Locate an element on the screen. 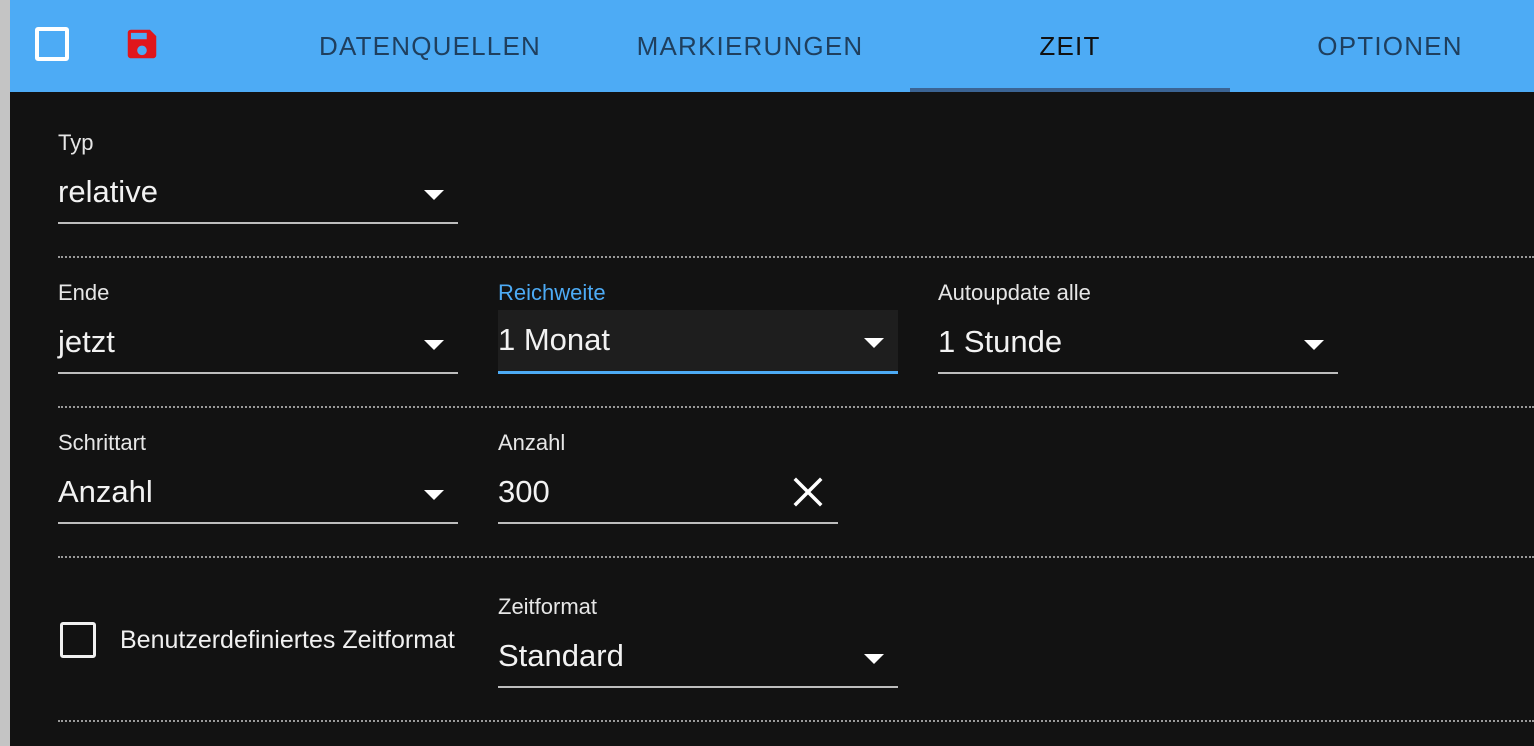 The image size is (1534, 746). close-icon is located at coordinates (808, 492).